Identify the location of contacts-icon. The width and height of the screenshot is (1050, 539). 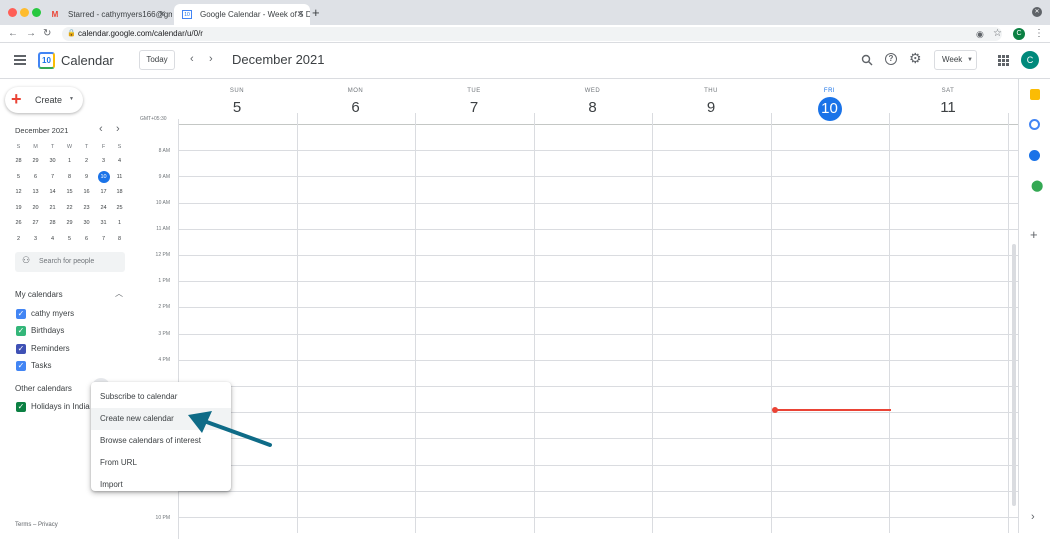
(1034, 155).